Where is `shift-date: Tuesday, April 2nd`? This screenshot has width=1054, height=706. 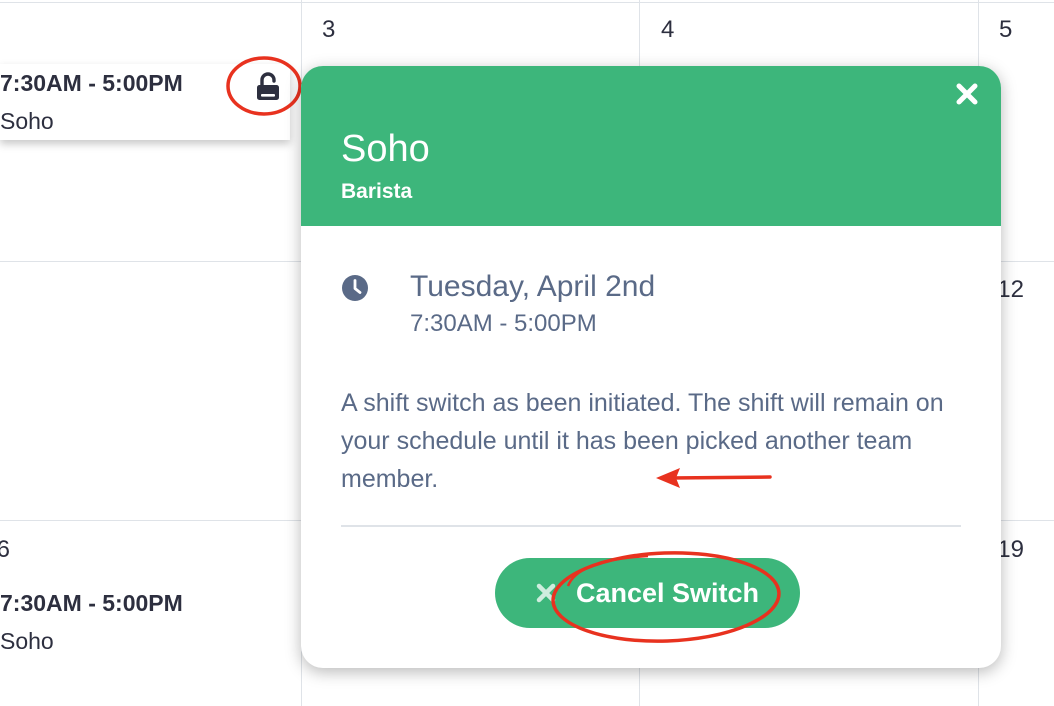
shift-date: Tuesday, April 2nd is located at coordinates (533, 286).